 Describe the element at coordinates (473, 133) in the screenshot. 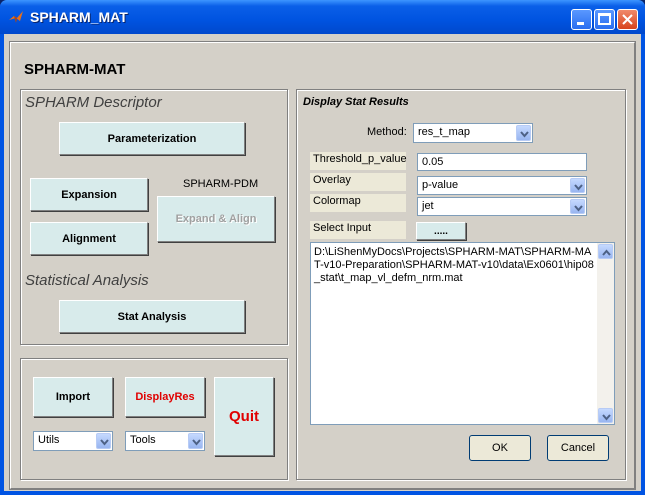

I see `method-dropdown: res_t_map` at that location.